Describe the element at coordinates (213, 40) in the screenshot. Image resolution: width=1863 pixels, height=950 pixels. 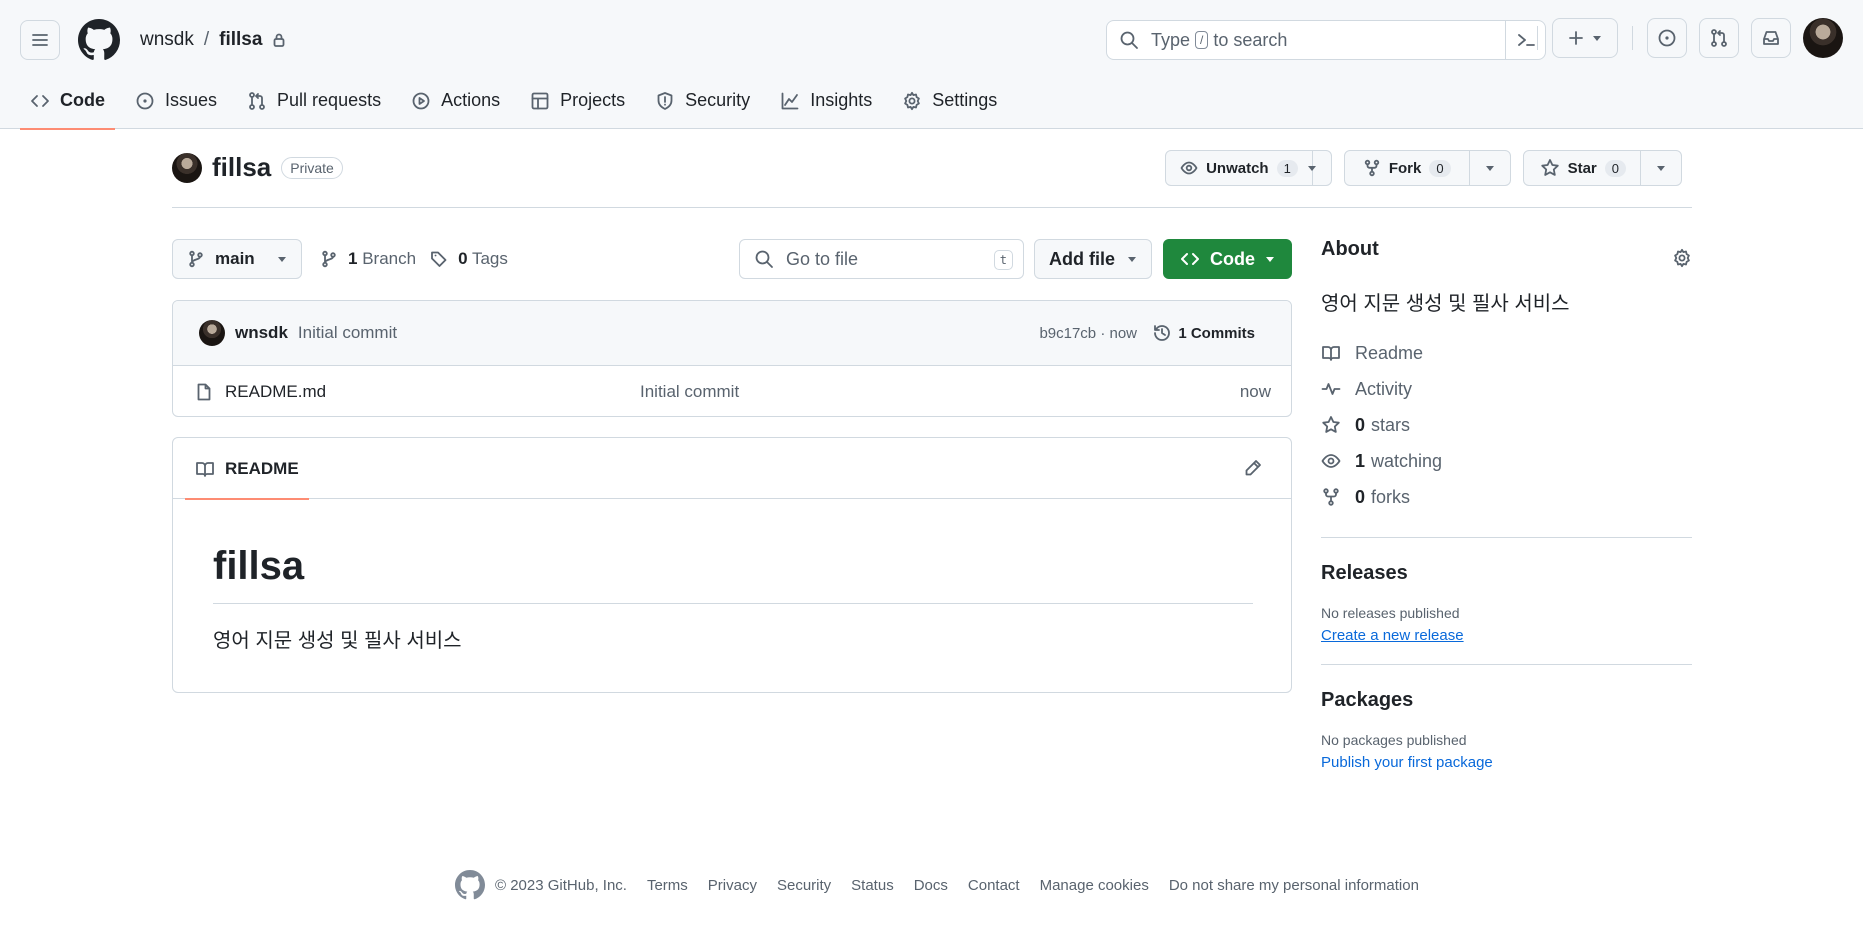
I see `breadcrumb: wnsdk / fillsa` at that location.